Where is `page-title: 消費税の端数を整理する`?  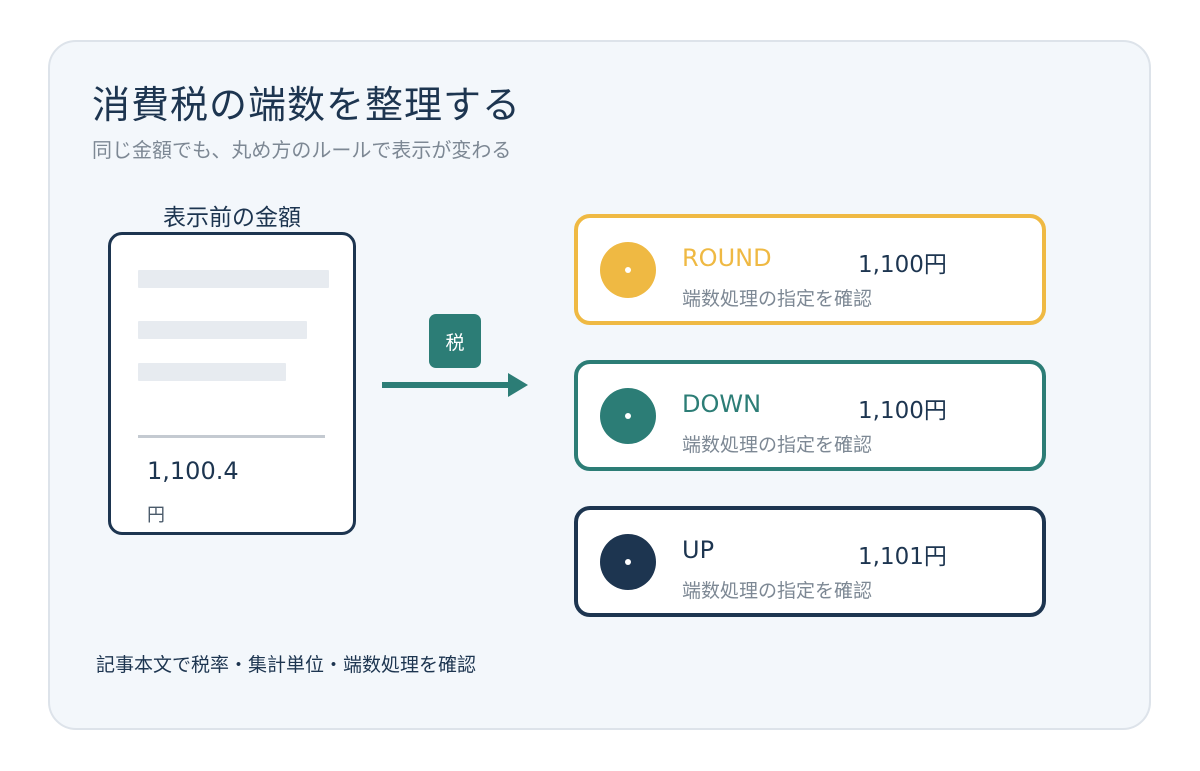
page-title: 消費税の端数を整理する is located at coordinates (307, 105).